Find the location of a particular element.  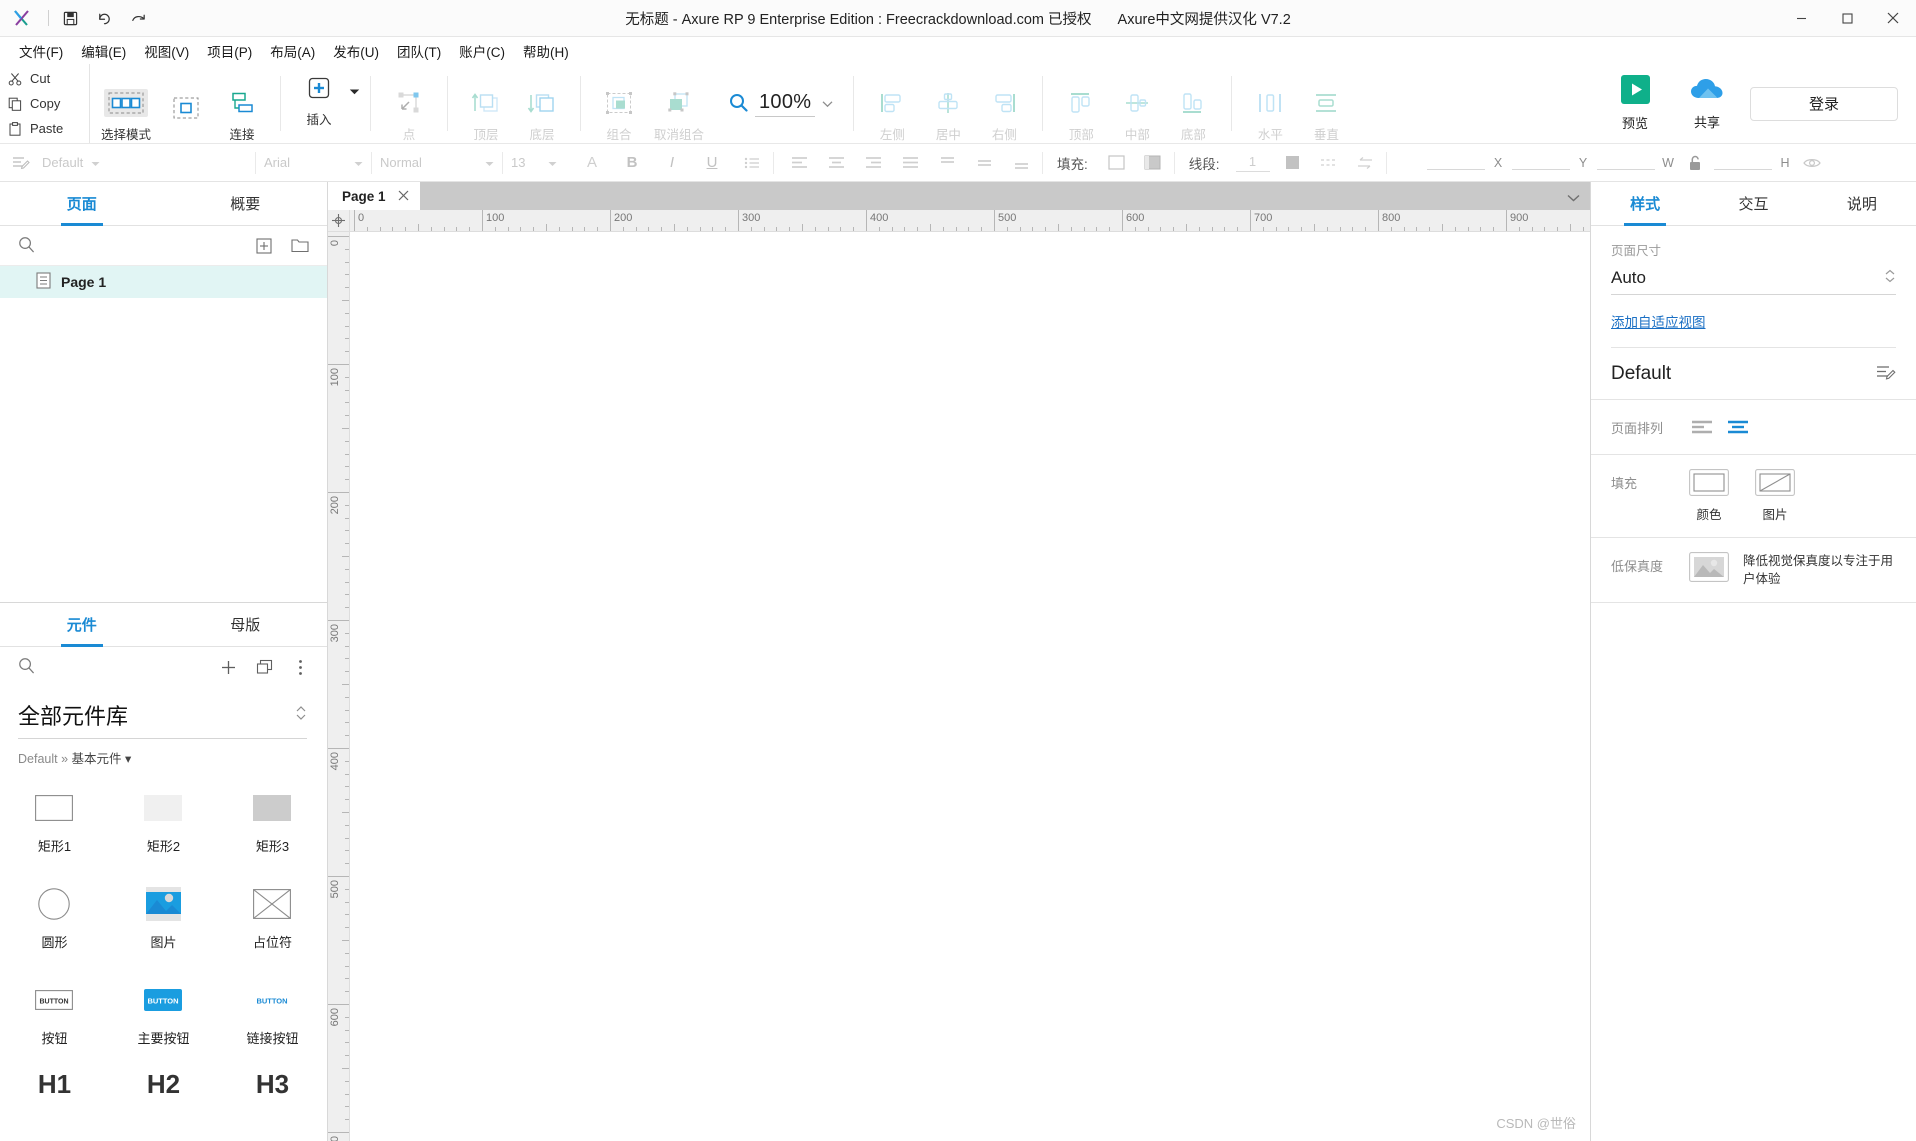

tab-style: 样式 is located at coordinates (1645, 203).